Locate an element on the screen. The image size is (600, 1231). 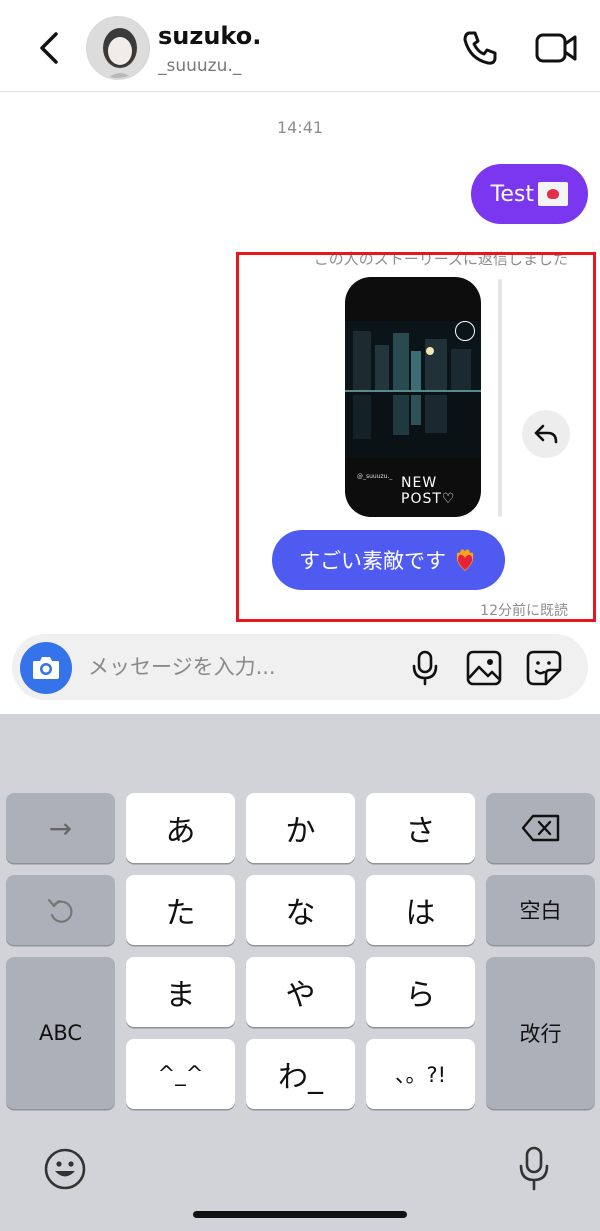
home-indicator is located at coordinates (300, 1214).